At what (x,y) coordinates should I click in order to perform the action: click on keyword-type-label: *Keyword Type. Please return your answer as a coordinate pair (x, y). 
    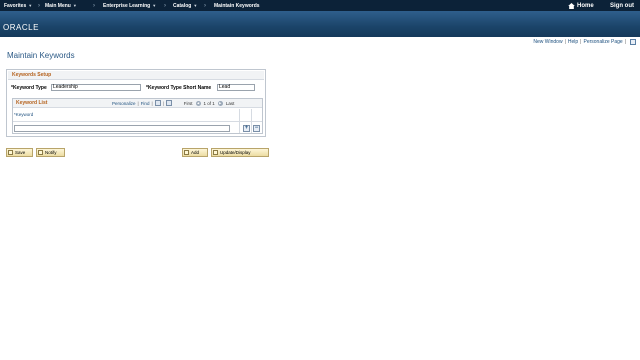
    Looking at the image, I should click on (29, 88).